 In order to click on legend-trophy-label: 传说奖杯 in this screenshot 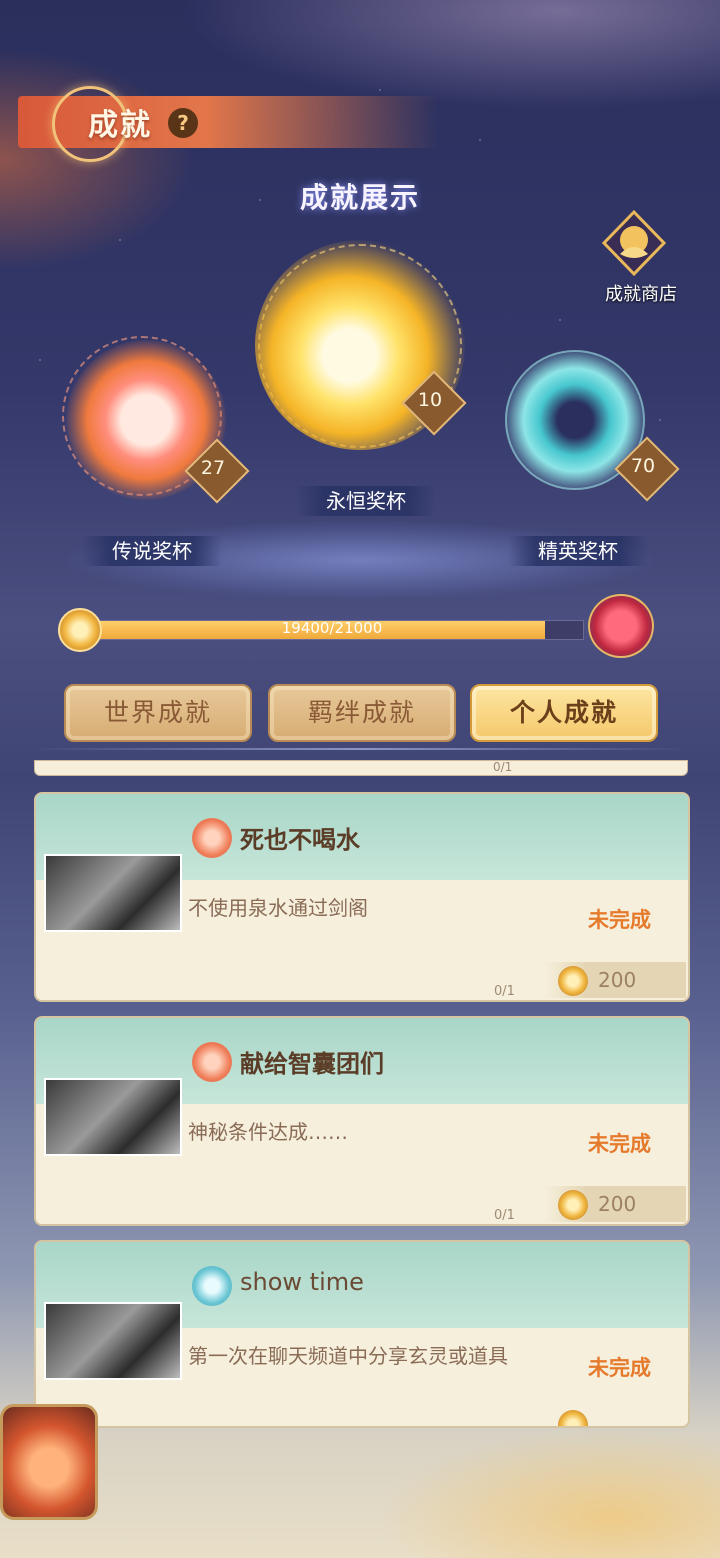, I will do `click(152, 551)`.